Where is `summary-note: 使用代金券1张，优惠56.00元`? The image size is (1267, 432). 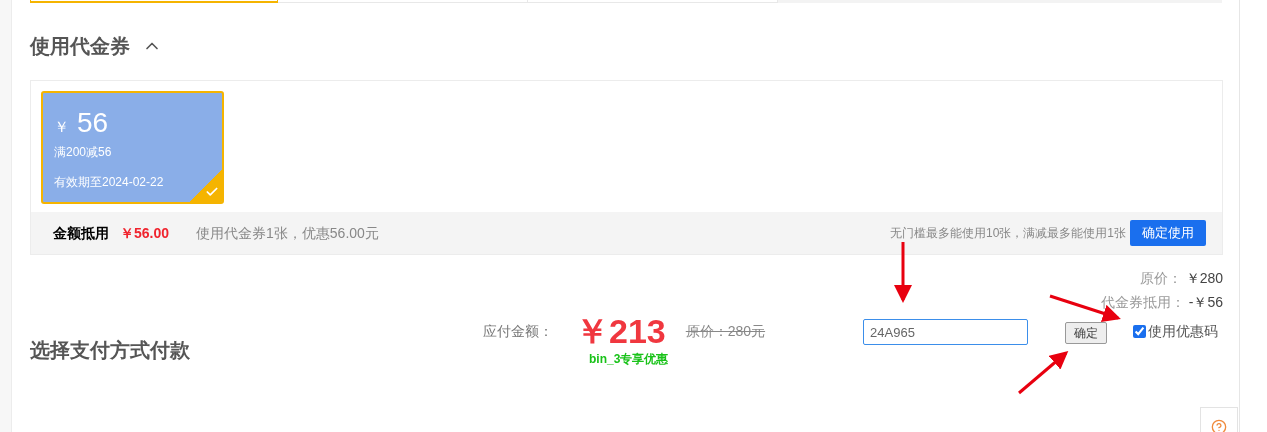 summary-note: 使用代金券1张，优惠56.00元 is located at coordinates (287, 233).